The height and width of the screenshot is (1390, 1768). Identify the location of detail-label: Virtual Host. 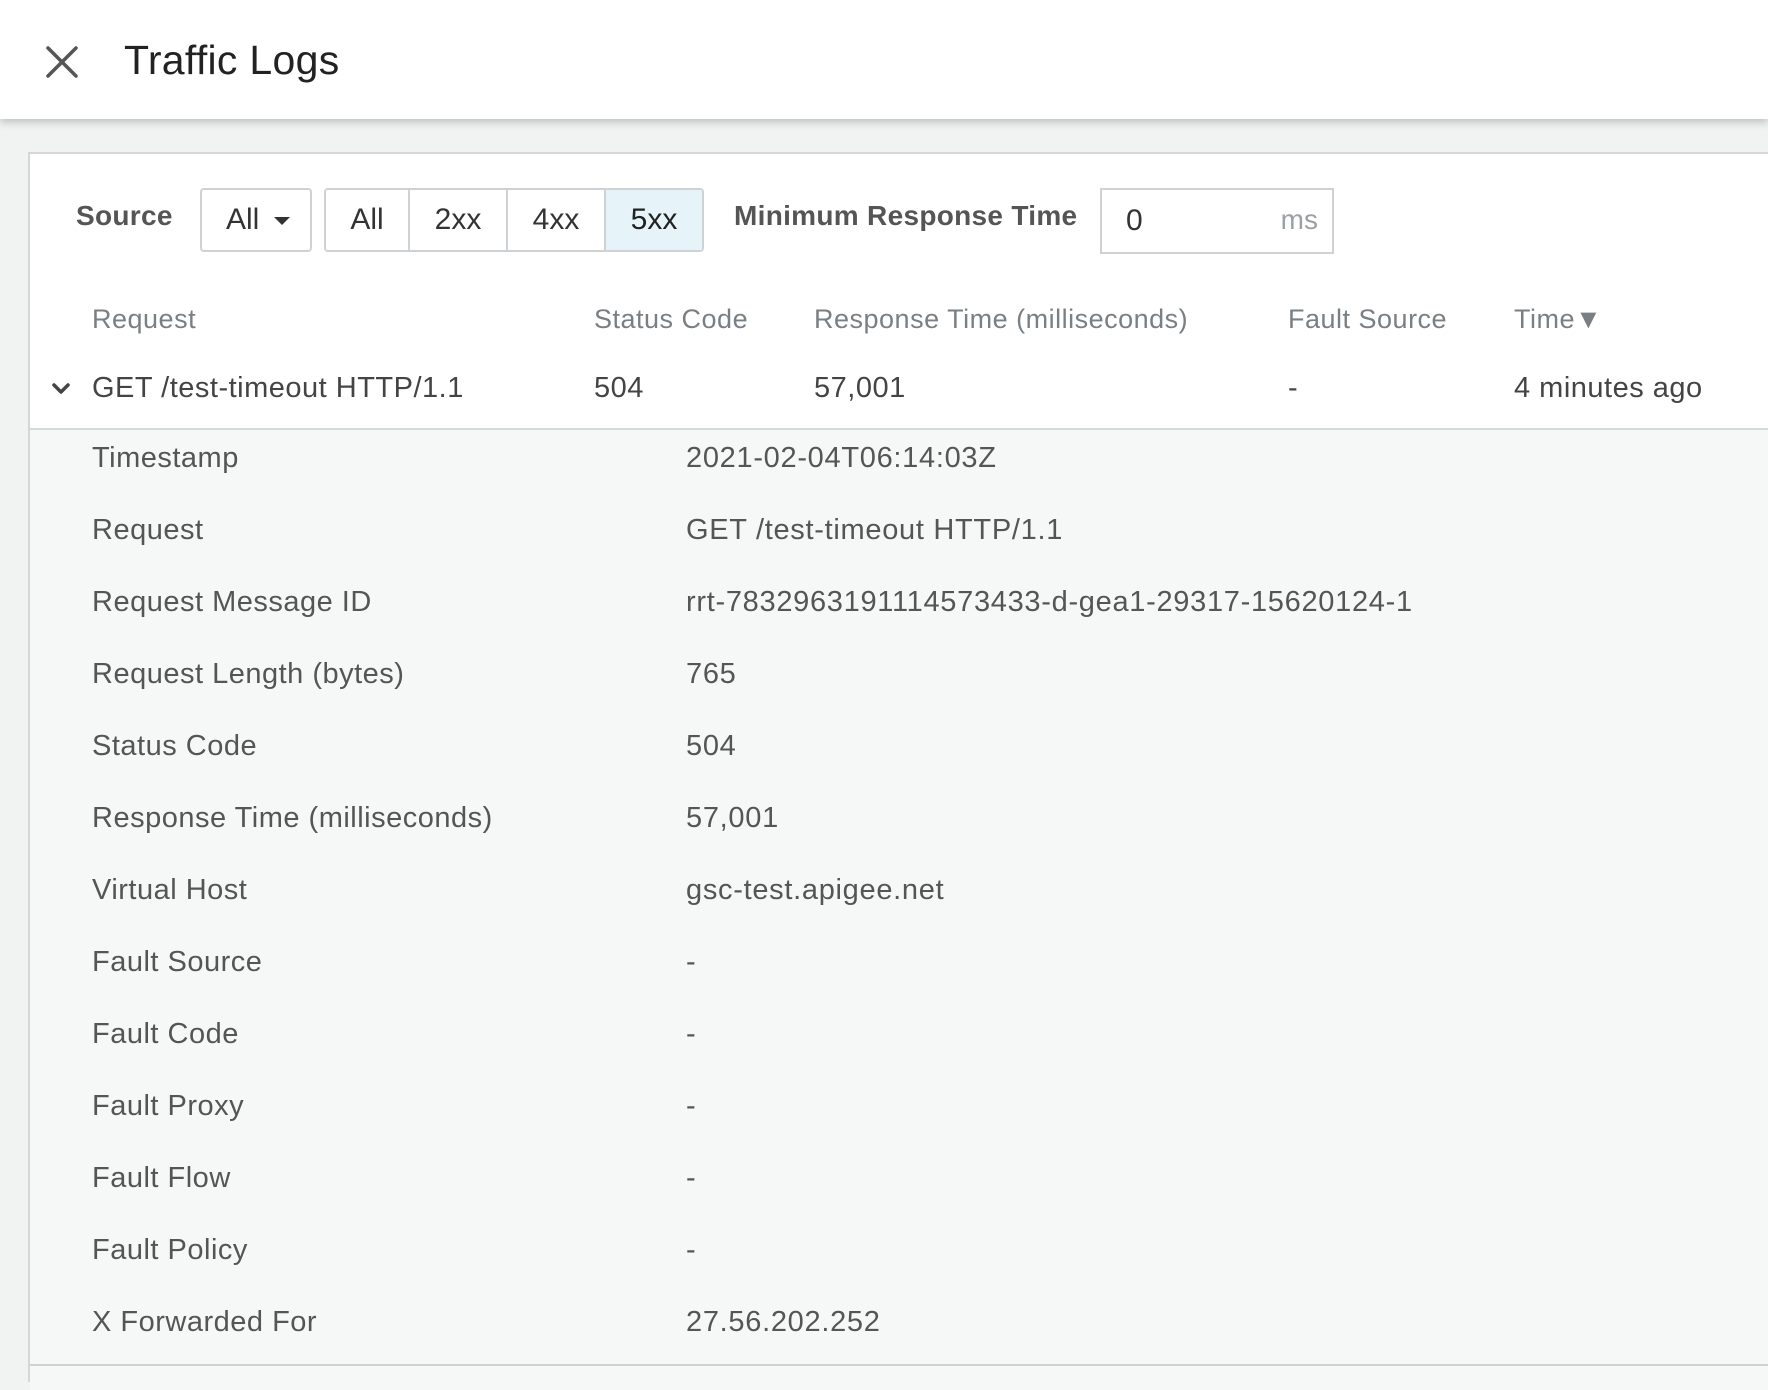
(170, 890).